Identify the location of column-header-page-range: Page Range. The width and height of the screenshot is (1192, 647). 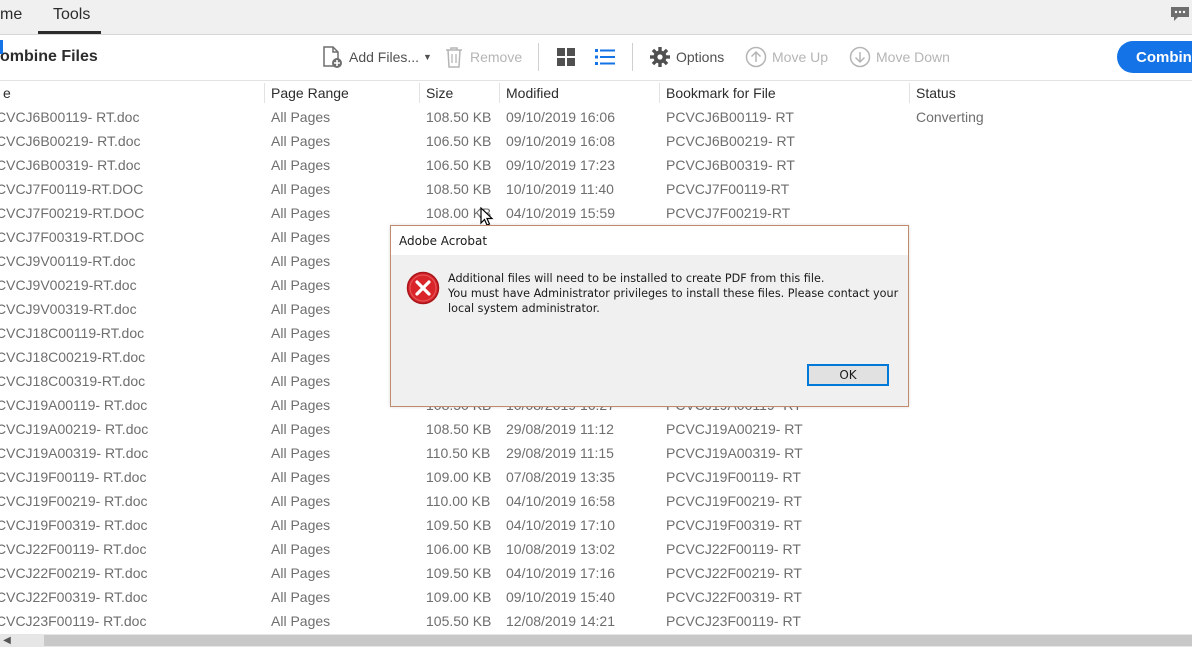
(310, 93).